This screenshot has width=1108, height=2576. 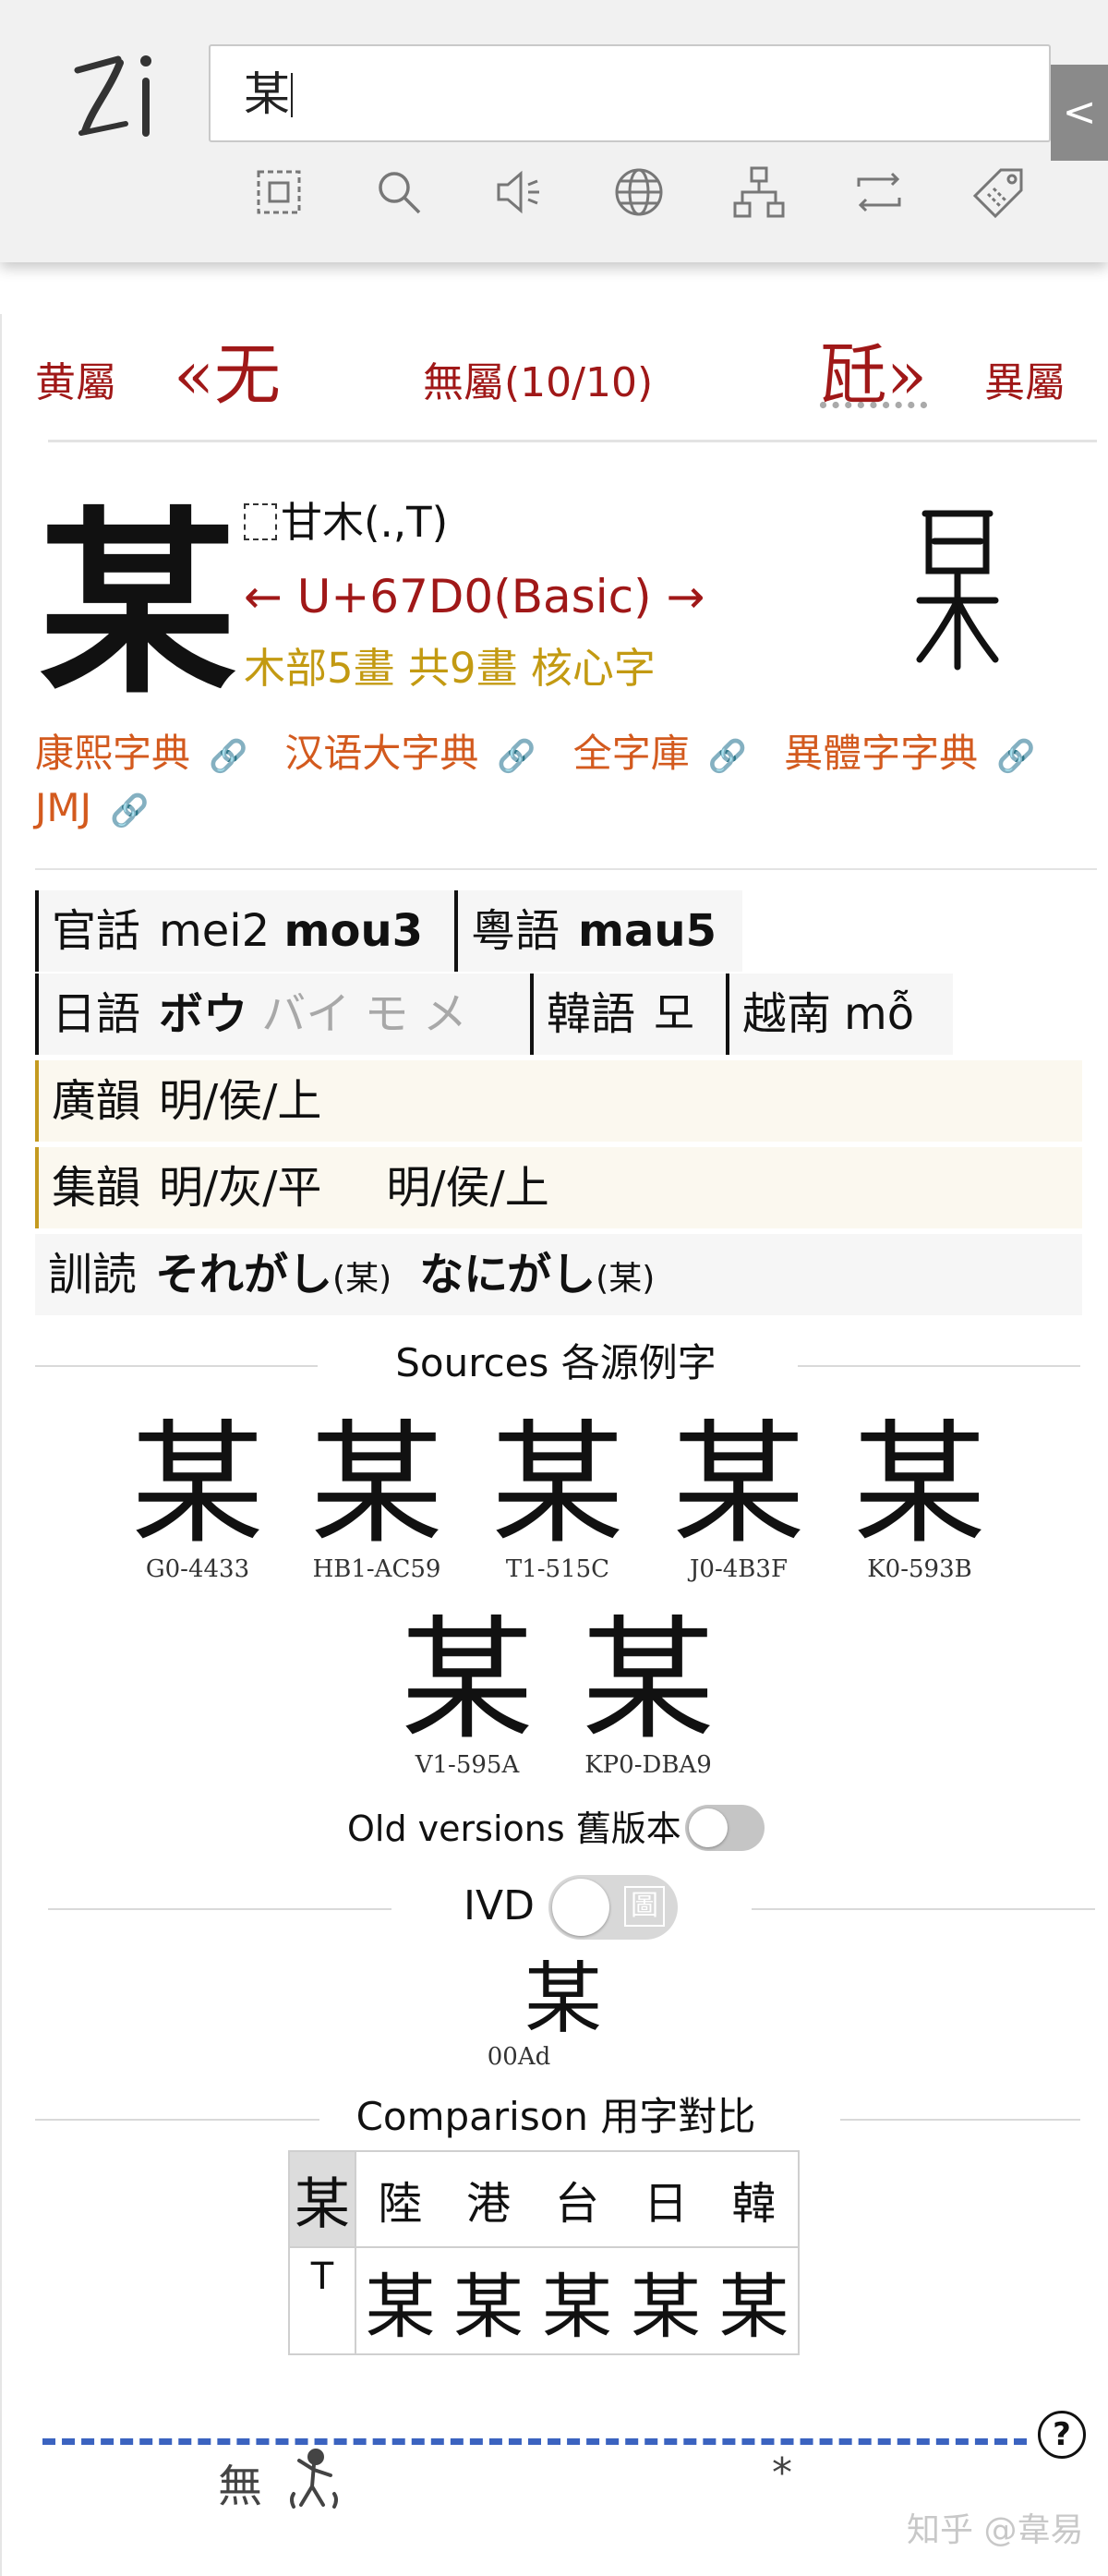 What do you see at coordinates (322, 2300) in the screenshot?
I see `row-label: T` at bounding box center [322, 2300].